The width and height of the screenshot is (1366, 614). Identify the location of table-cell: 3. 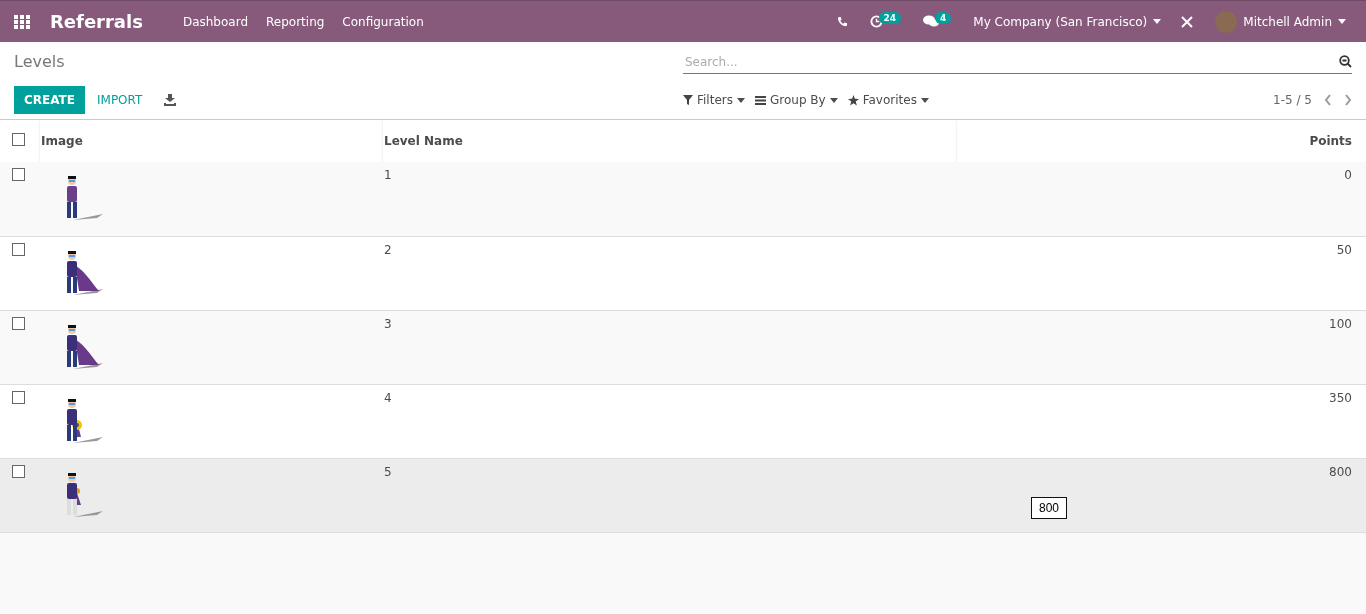
(388, 323).